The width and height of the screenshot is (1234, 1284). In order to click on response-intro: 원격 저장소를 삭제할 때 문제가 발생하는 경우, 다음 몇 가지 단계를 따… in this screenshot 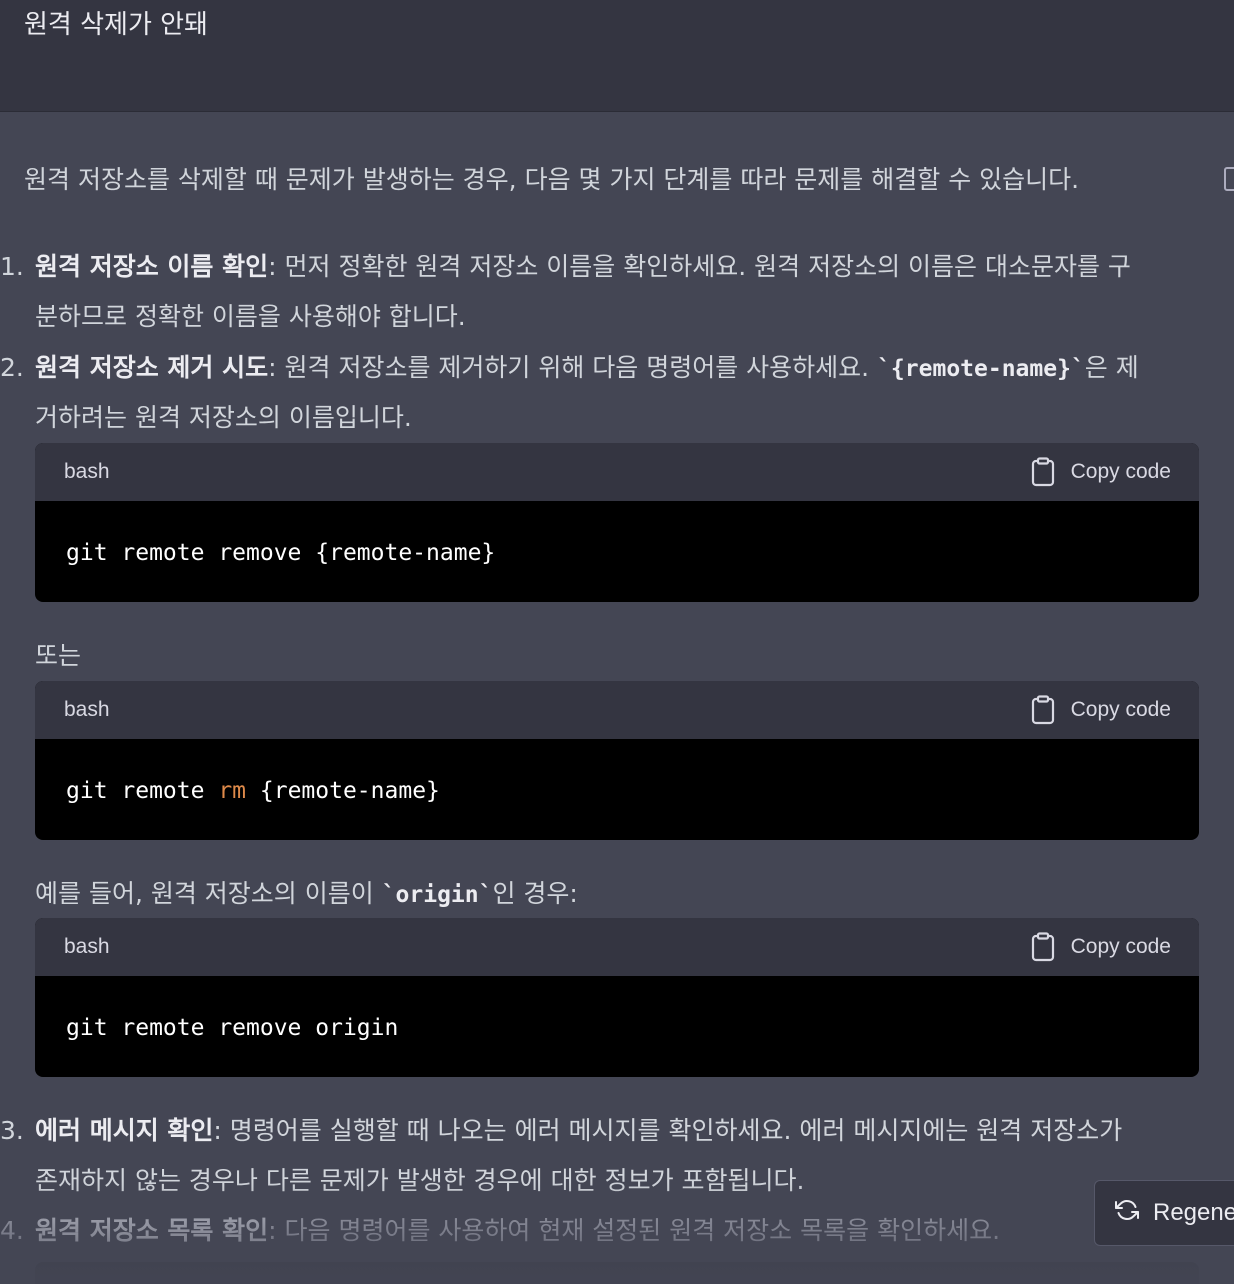, I will do `click(552, 179)`.